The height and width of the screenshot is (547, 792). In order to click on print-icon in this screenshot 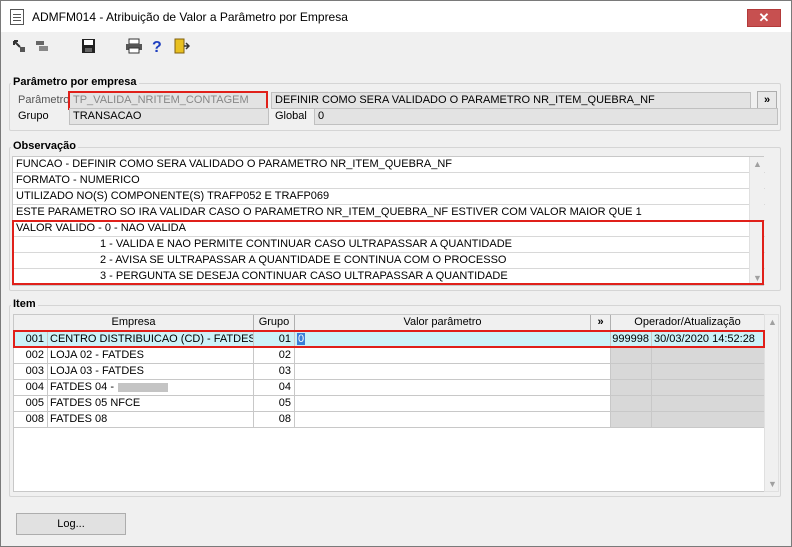, I will do `click(134, 46)`.